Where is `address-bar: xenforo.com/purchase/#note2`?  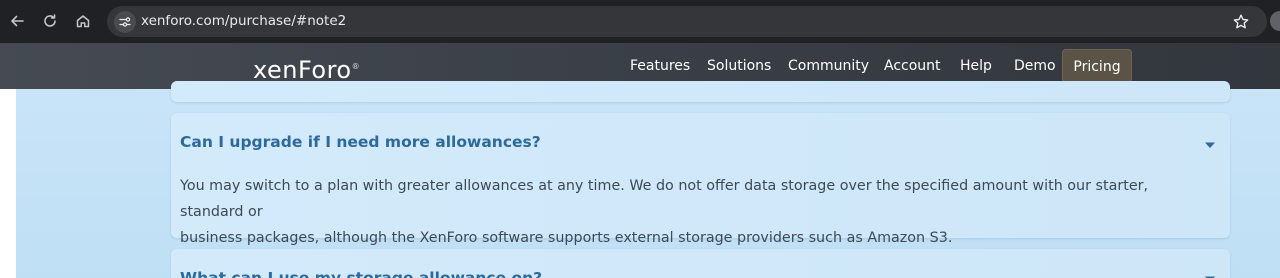 address-bar: xenforo.com/purchase/#note2 is located at coordinates (687, 21).